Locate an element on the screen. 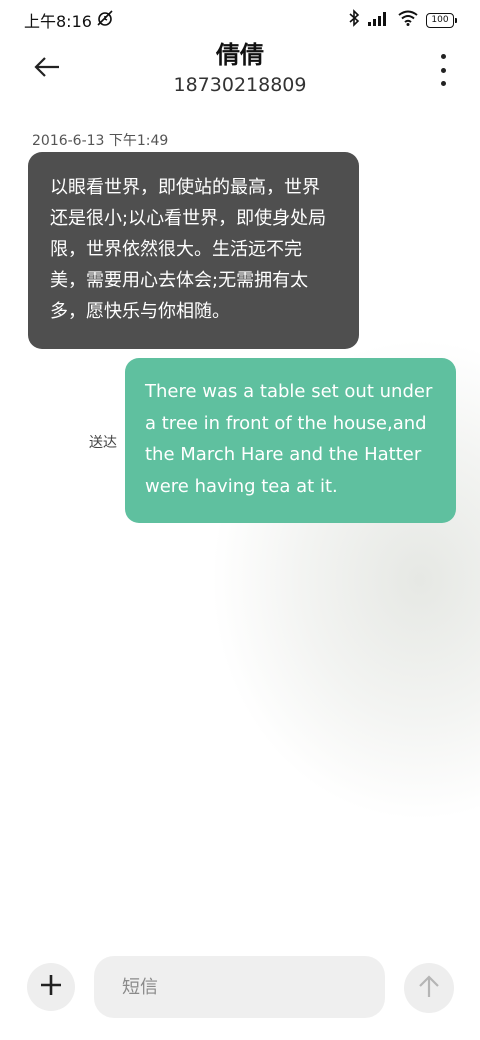 This screenshot has width=480, height=1040. status-time: 上午8:16 is located at coordinates (58, 21).